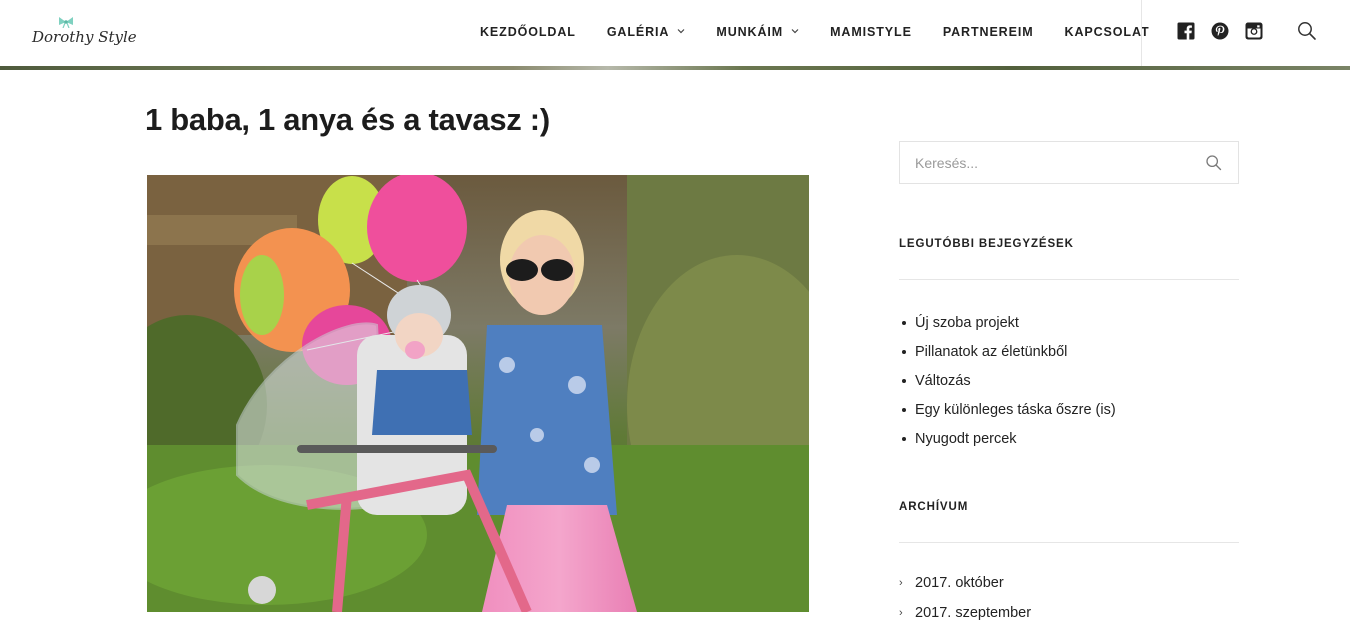 The height and width of the screenshot is (630, 1350). I want to click on nav-item-label: KAPCSOLAT, so click(1107, 32).